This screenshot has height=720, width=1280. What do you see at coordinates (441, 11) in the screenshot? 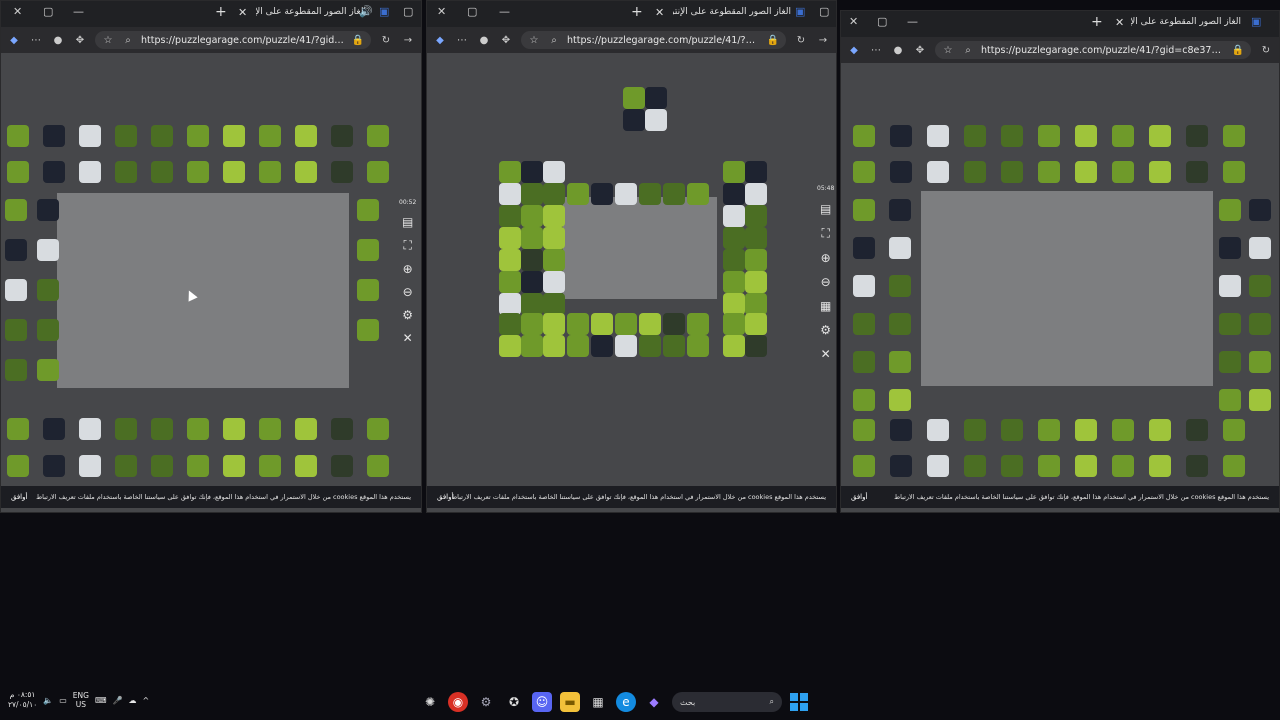
I see `close-window-icon: ✕` at bounding box center [441, 11].